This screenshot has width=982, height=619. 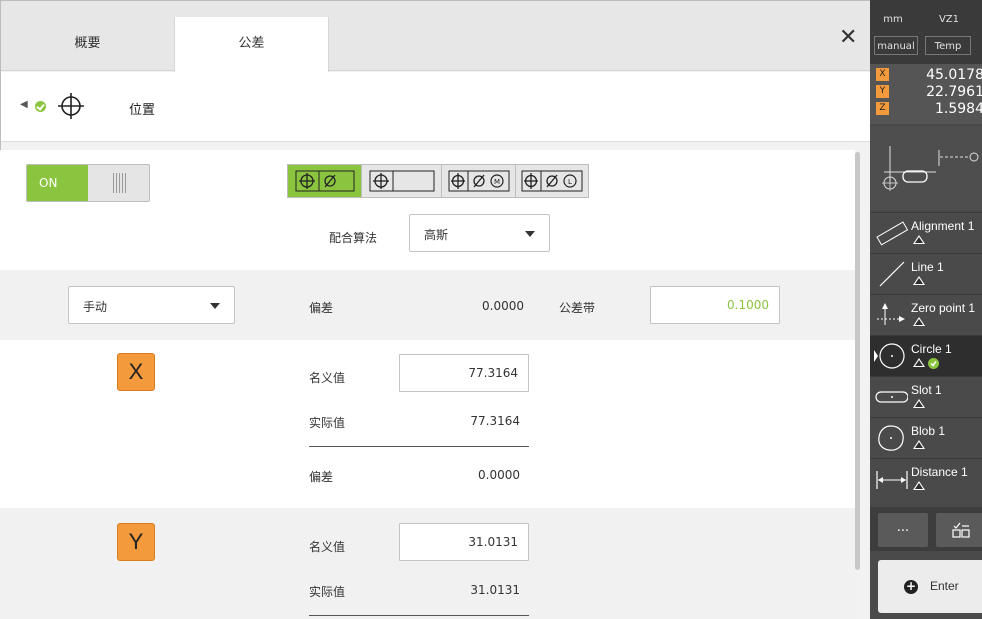 I want to click on toggle-grip-icon, so click(x=120, y=183).